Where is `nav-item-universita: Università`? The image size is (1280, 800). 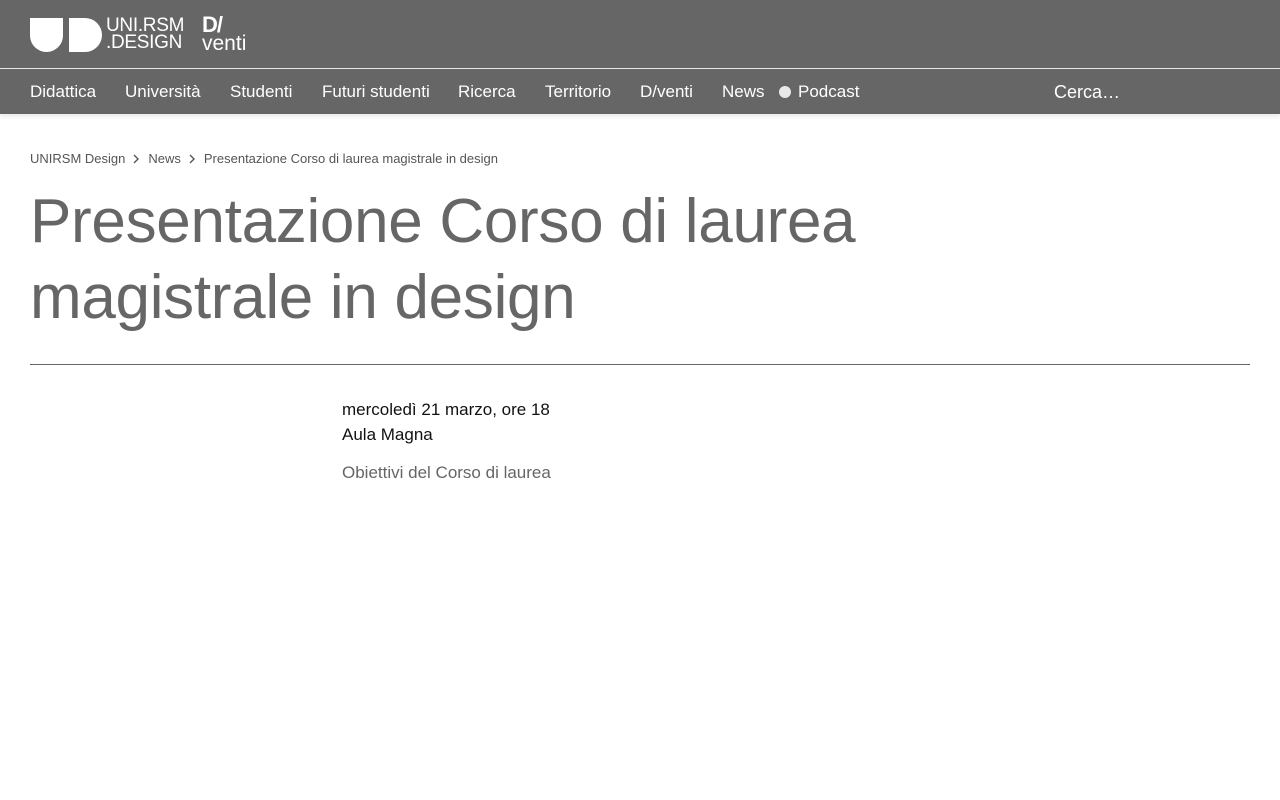 nav-item-universita: Università is located at coordinates (163, 92).